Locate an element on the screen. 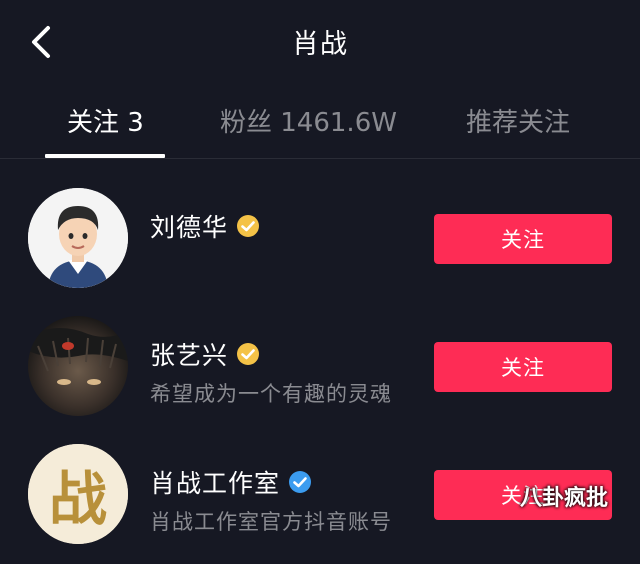 The height and width of the screenshot is (564, 640). user-name: 张艺兴 is located at coordinates (189, 354).